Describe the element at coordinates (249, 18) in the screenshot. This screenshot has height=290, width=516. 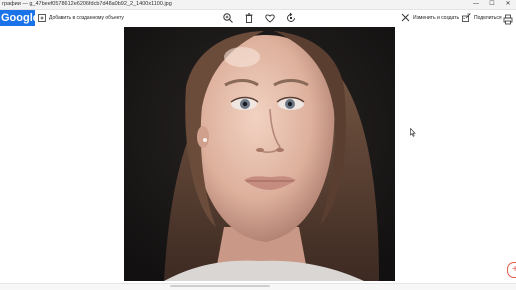
I see `trash-icon` at that location.